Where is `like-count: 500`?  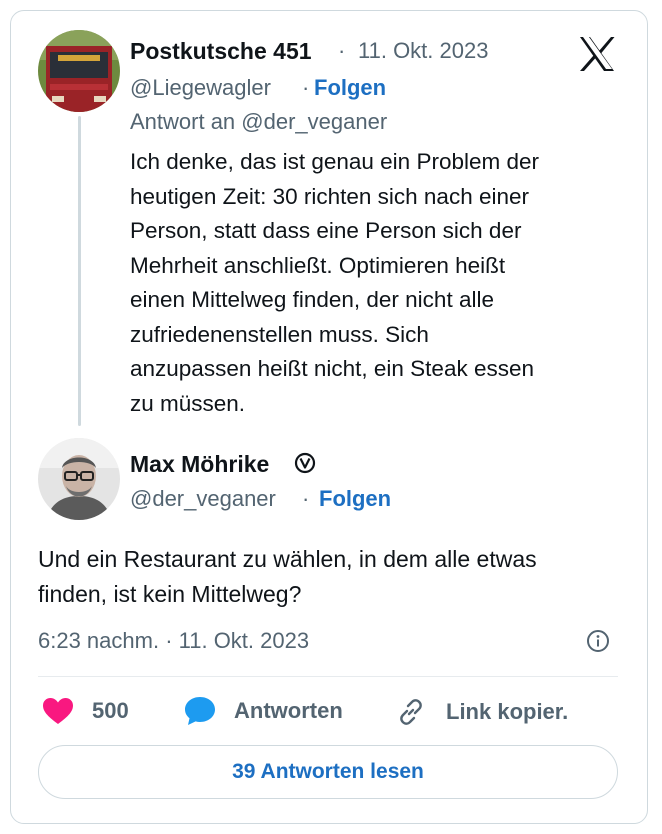 like-count: 500 is located at coordinates (110, 710).